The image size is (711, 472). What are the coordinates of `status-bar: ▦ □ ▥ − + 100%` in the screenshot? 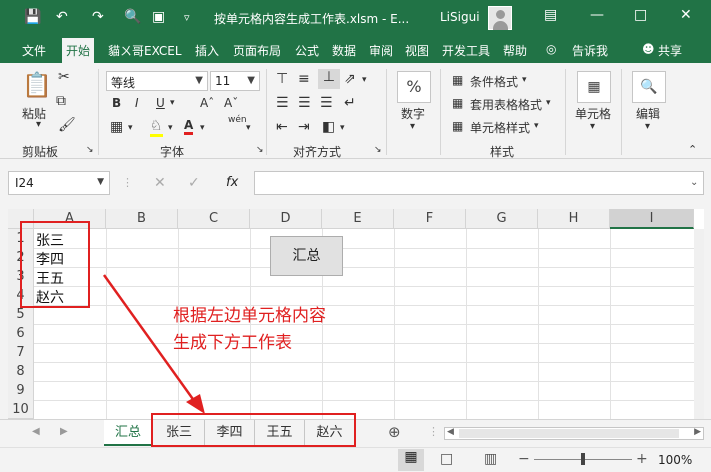 It's located at (355, 459).